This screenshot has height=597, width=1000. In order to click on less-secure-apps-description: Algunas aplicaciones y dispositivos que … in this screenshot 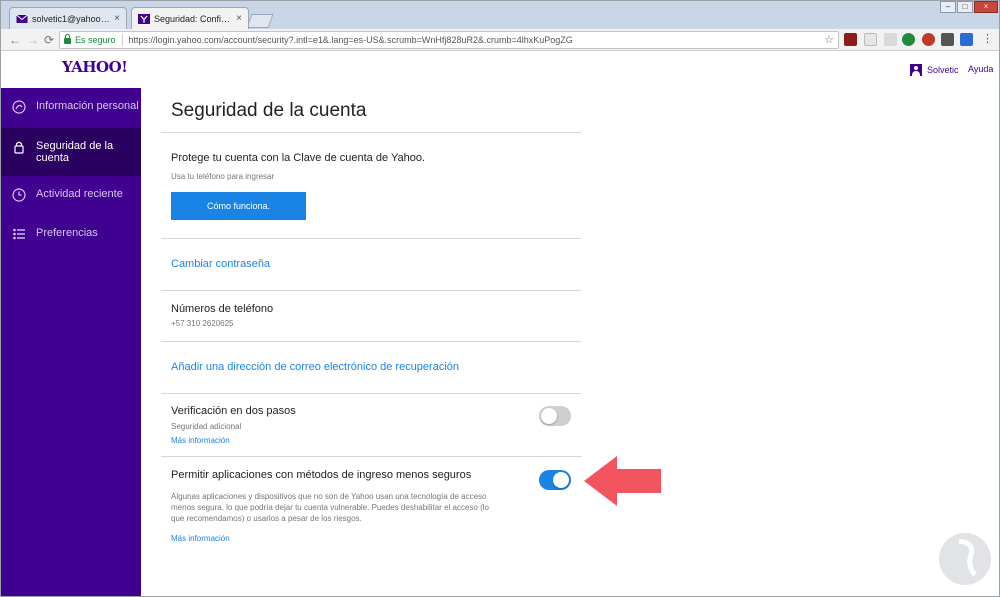, I will do `click(330, 507)`.